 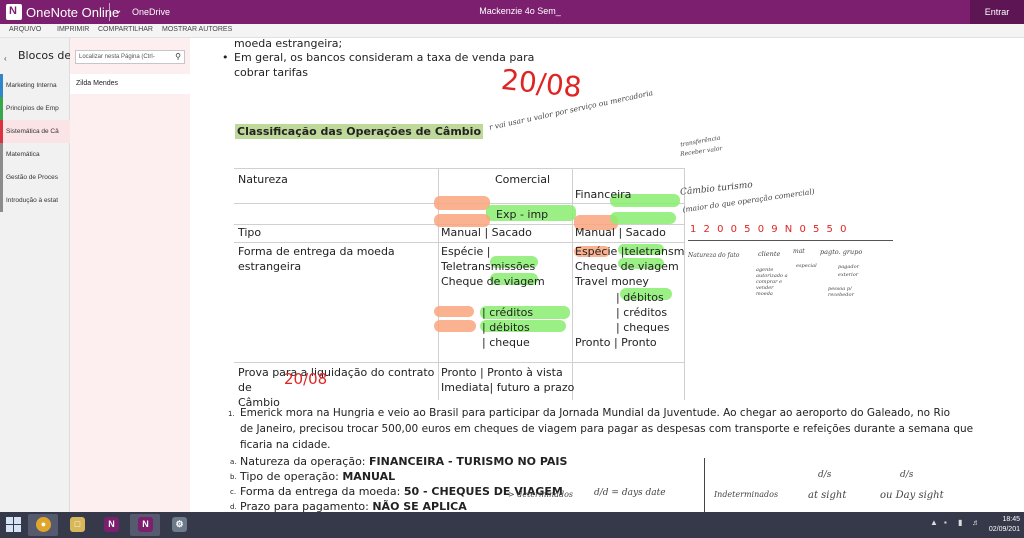 What do you see at coordinates (35, 200) in the screenshot?
I see `section-introducao: Introdução à estat` at bounding box center [35, 200].